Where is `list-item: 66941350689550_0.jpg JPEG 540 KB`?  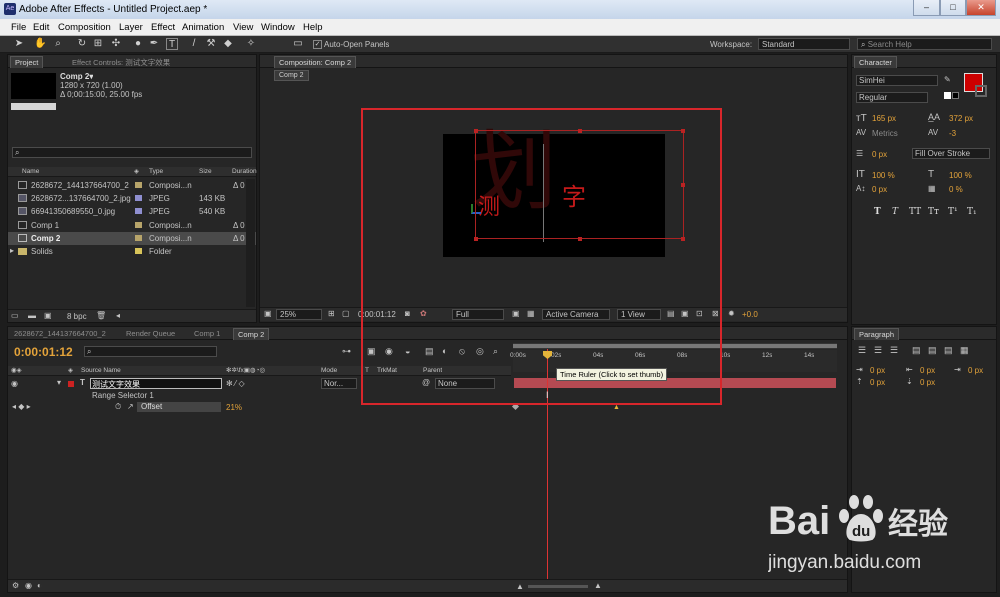 list-item: 66941350689550_0.jpg JPEG 540 KB is located at coordinates (132, 211).